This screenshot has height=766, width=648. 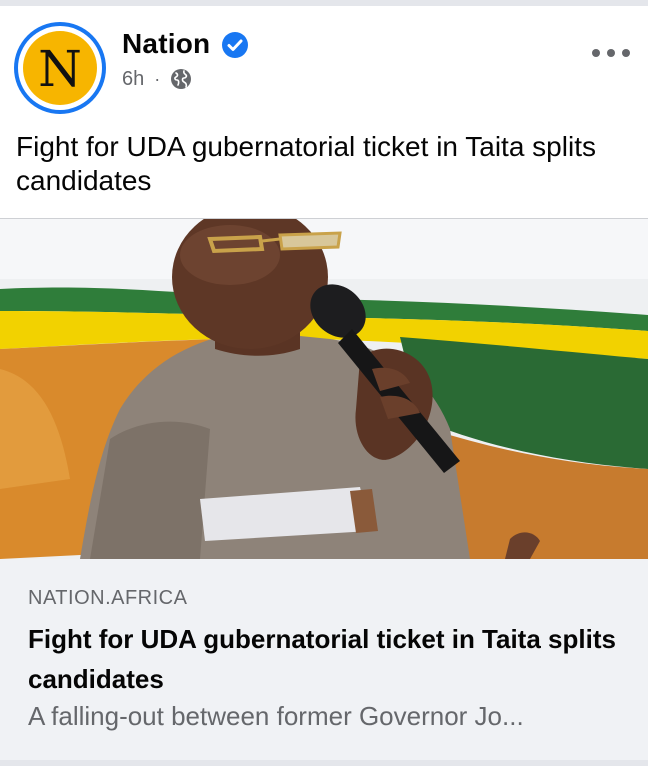 I want to click on post-timestamp: 6h, so click(x=133, y=79).